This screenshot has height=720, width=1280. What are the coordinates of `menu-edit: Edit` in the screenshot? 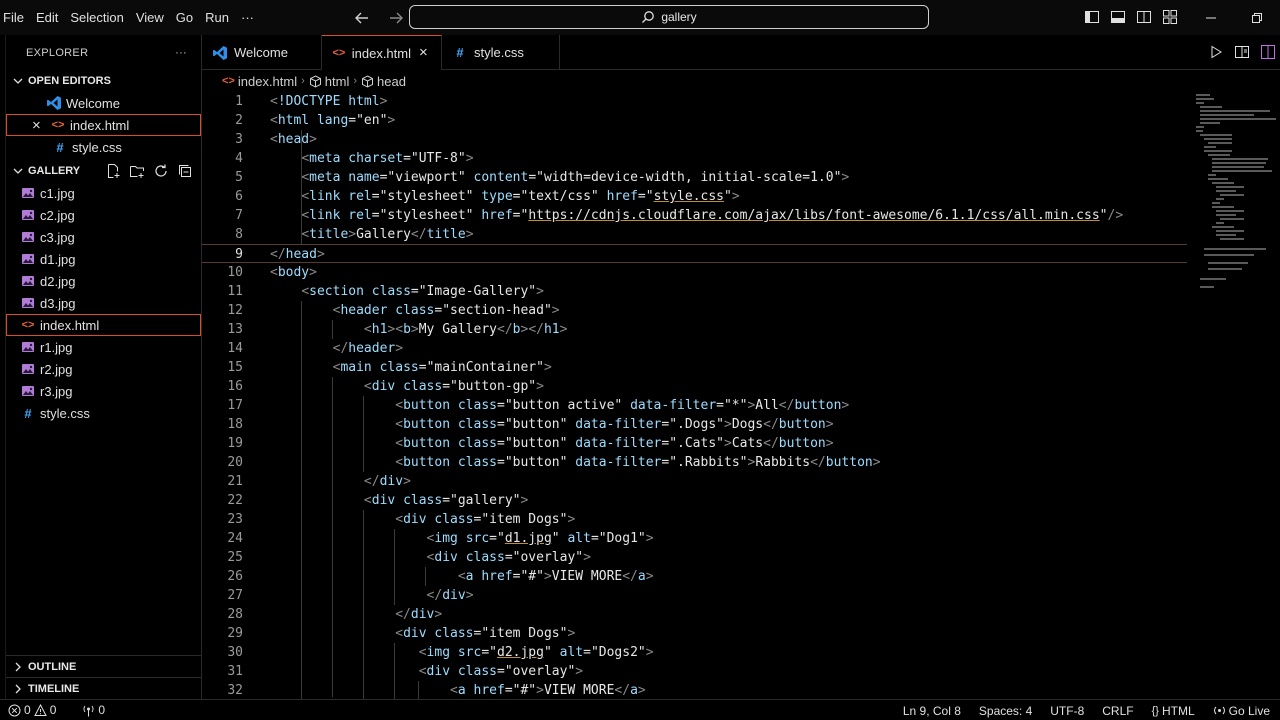 It's located at (47, 17).